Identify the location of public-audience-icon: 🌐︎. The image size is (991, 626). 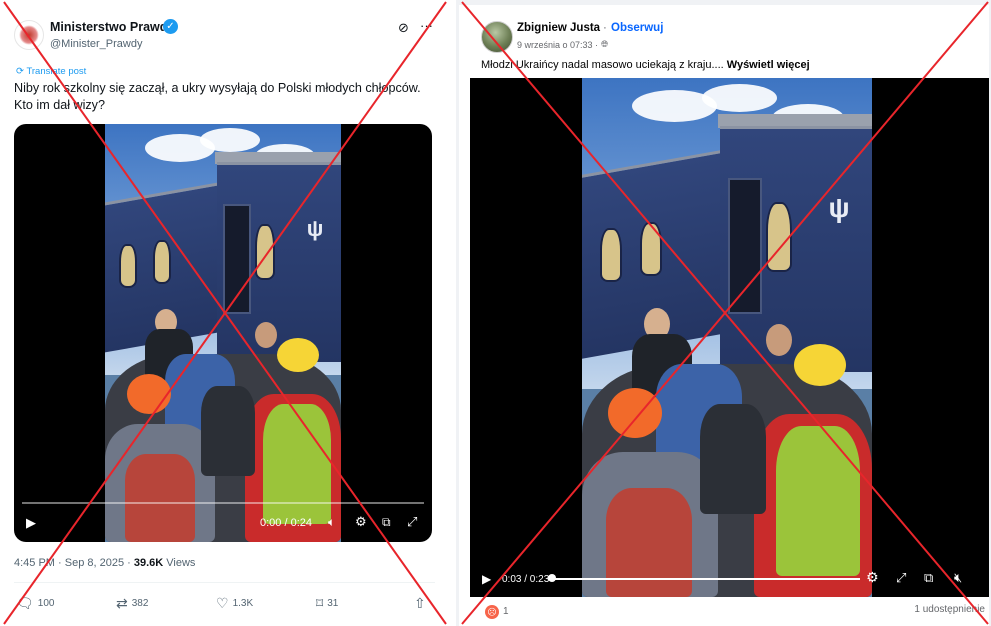
(605, 44).